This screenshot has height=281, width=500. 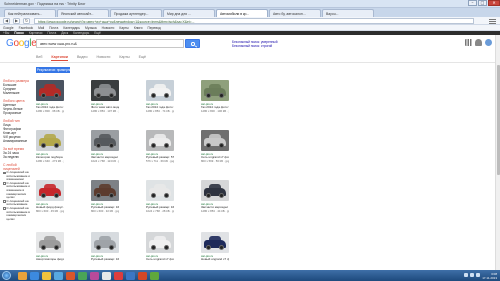 I want to click on bookmark-item: Музыка, so click(x=91, y=27).